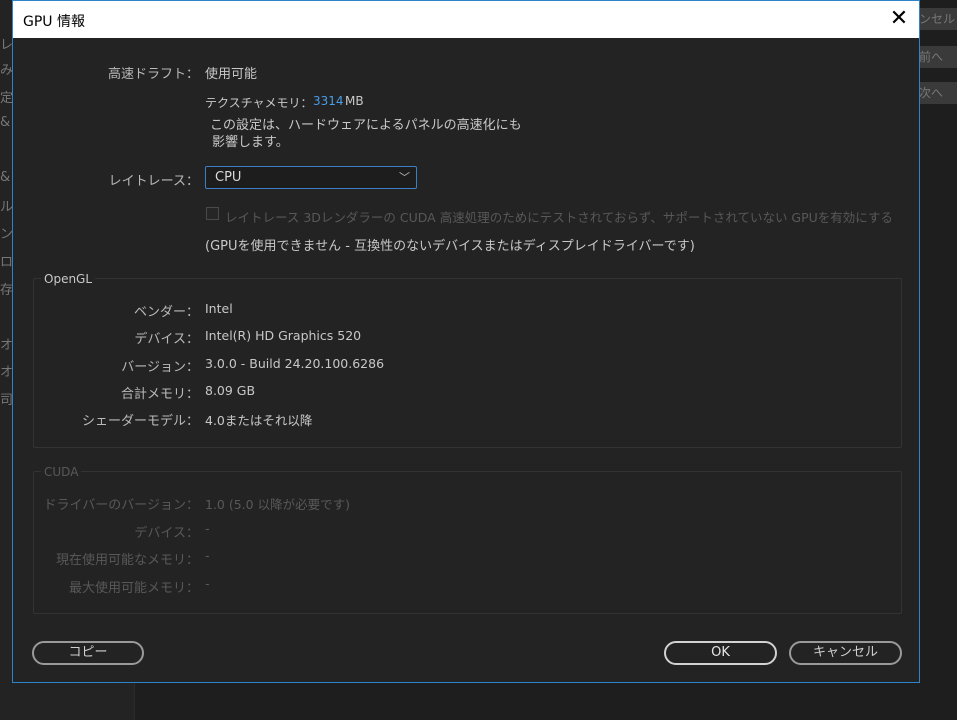 The image size is (957, 720). Describe the element at coordinates (127, 560) in the screenshot. I see `cuda-available-memory-label: 現在使用可能なメモリ：` at that location.